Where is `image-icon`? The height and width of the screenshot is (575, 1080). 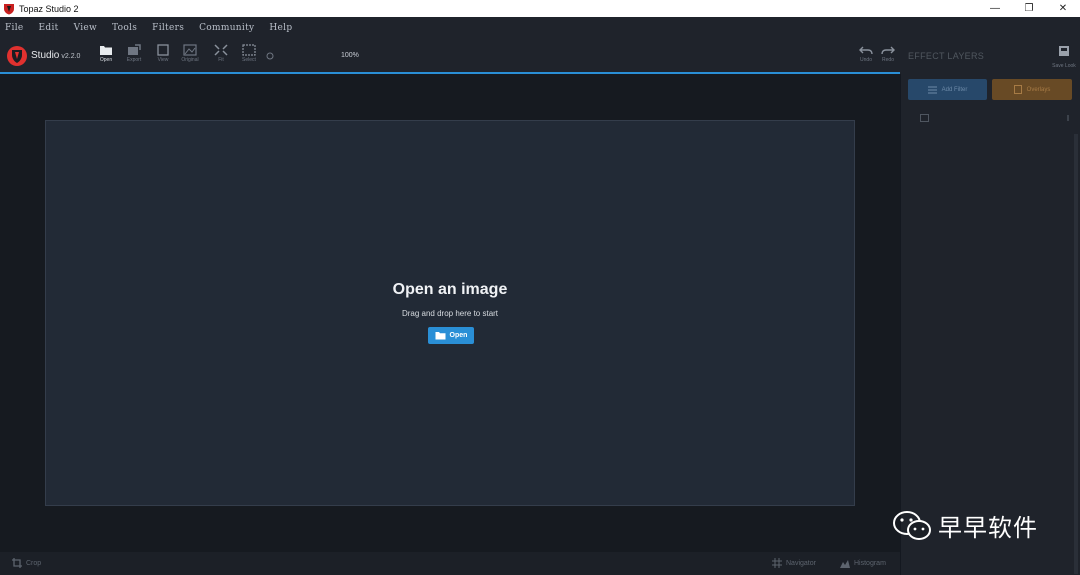
image-icon is located at coordinates (190, 50).